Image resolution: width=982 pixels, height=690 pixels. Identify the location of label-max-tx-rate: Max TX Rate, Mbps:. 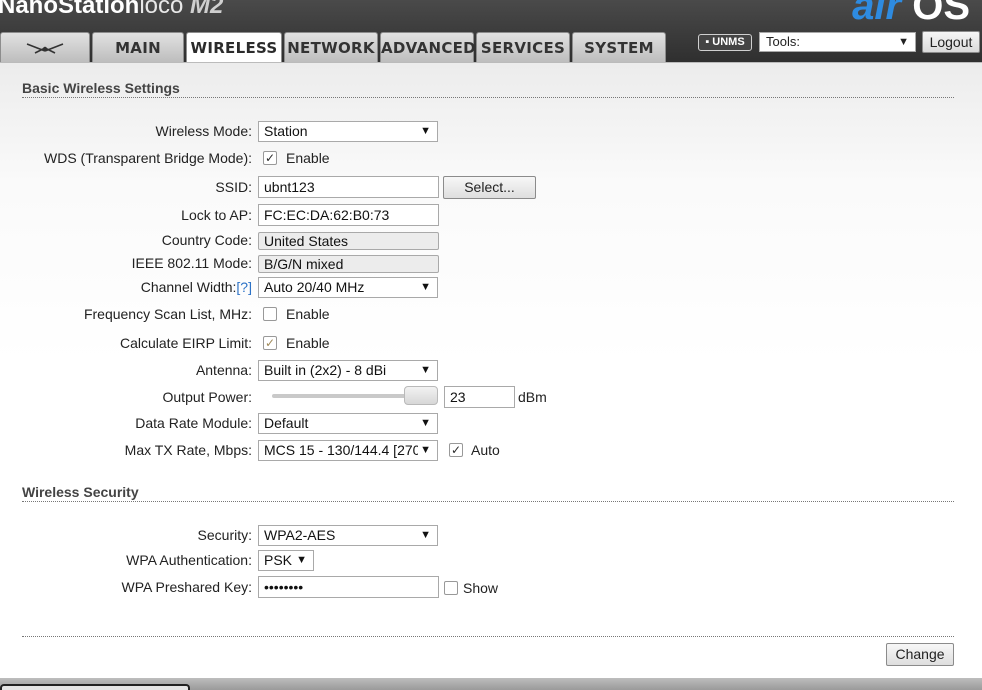
(188, 450).